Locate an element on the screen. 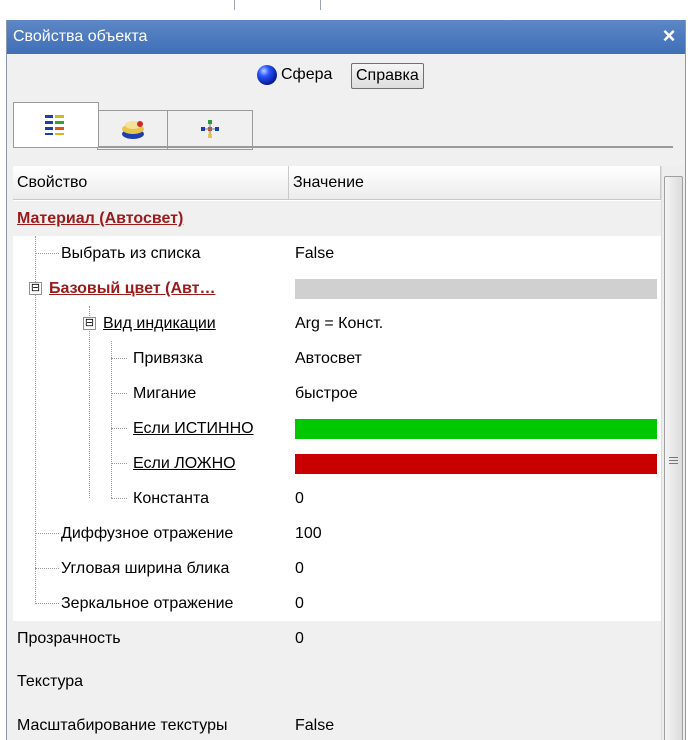 The height and width of the screenshot is (740, 691). sphere-icon is located at coordinates (267, 75).